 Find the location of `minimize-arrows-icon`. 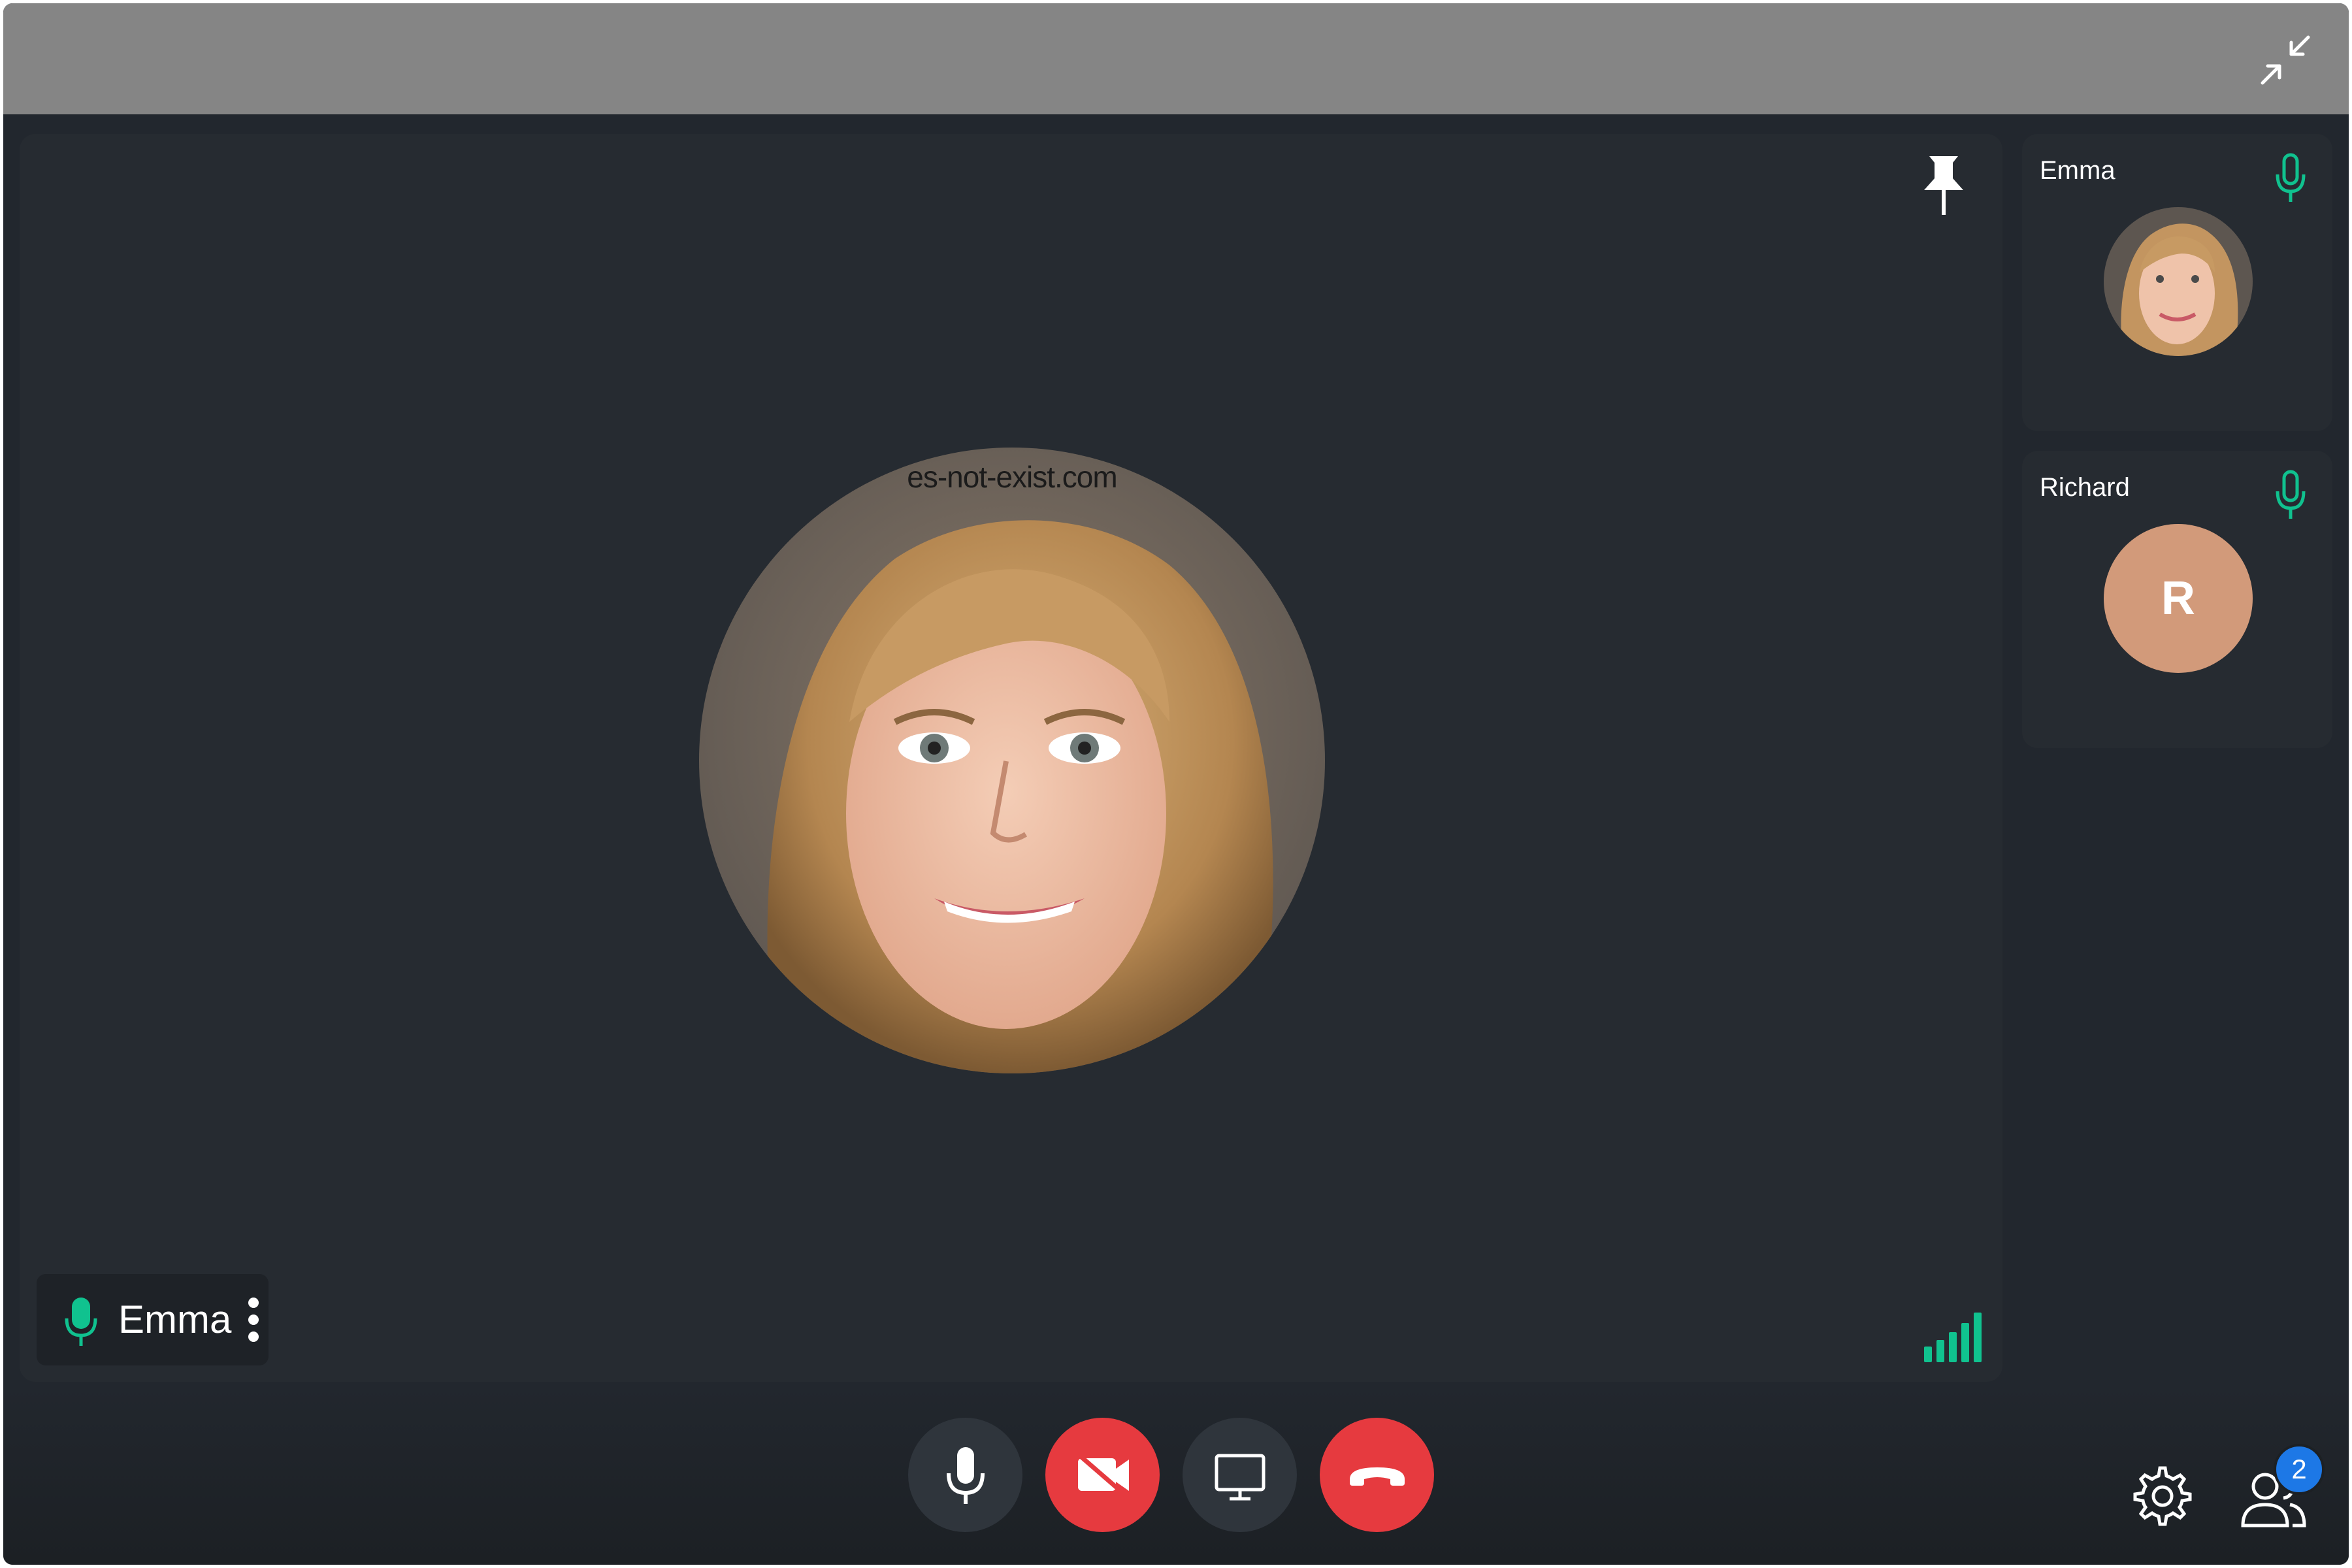

minimize-arrows-icon is located at coordinates (2285, 60).